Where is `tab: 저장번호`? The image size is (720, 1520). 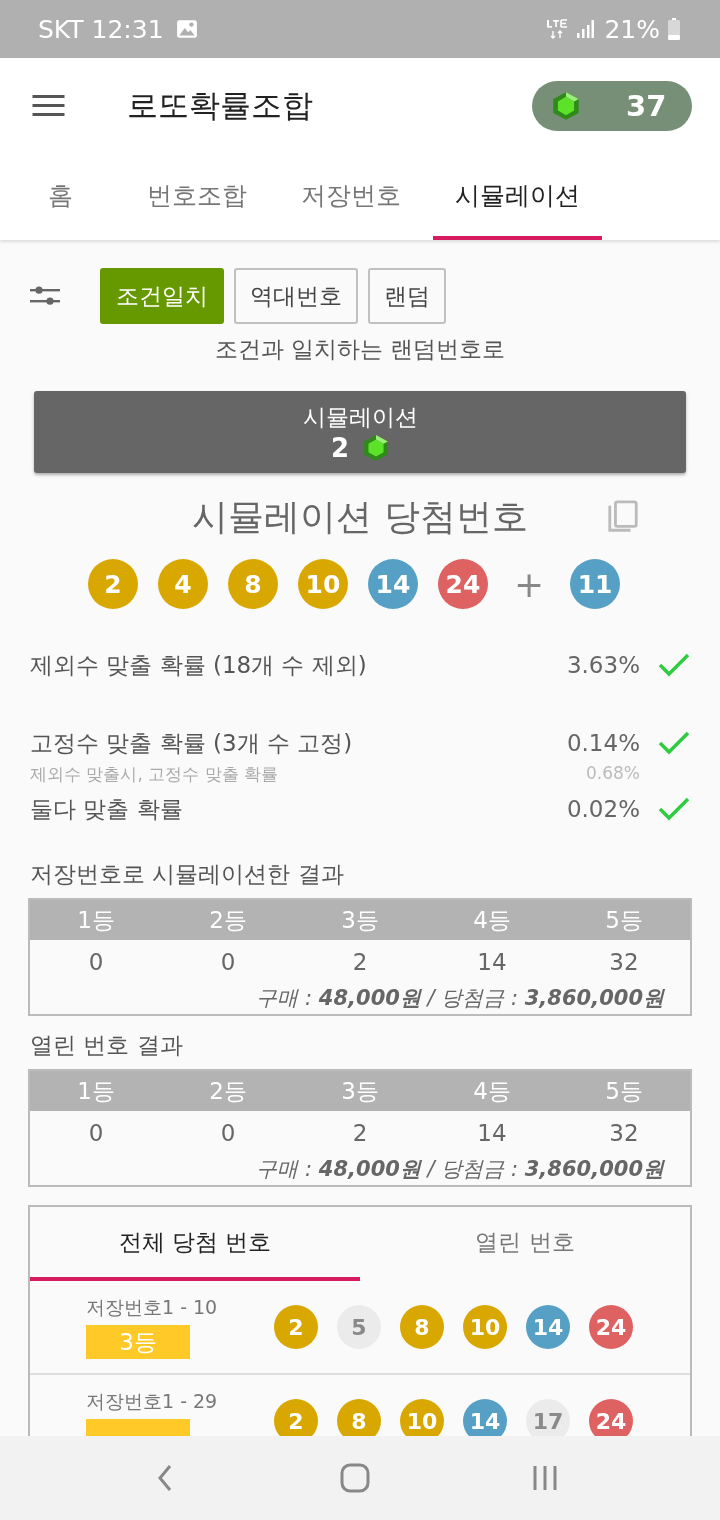
tab: 저장번호 is located at coordinates (351, 197).